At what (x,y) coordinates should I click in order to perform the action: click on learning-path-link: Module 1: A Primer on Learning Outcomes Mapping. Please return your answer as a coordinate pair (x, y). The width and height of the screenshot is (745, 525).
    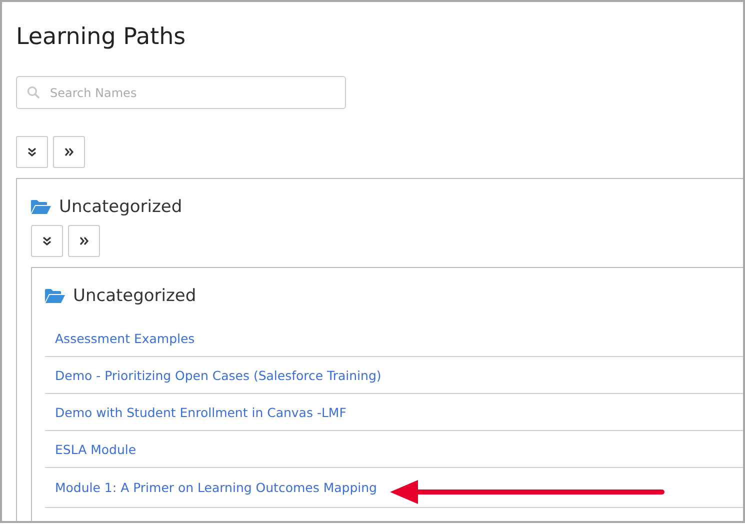
    Looking at the image, I should click on (216, 487).